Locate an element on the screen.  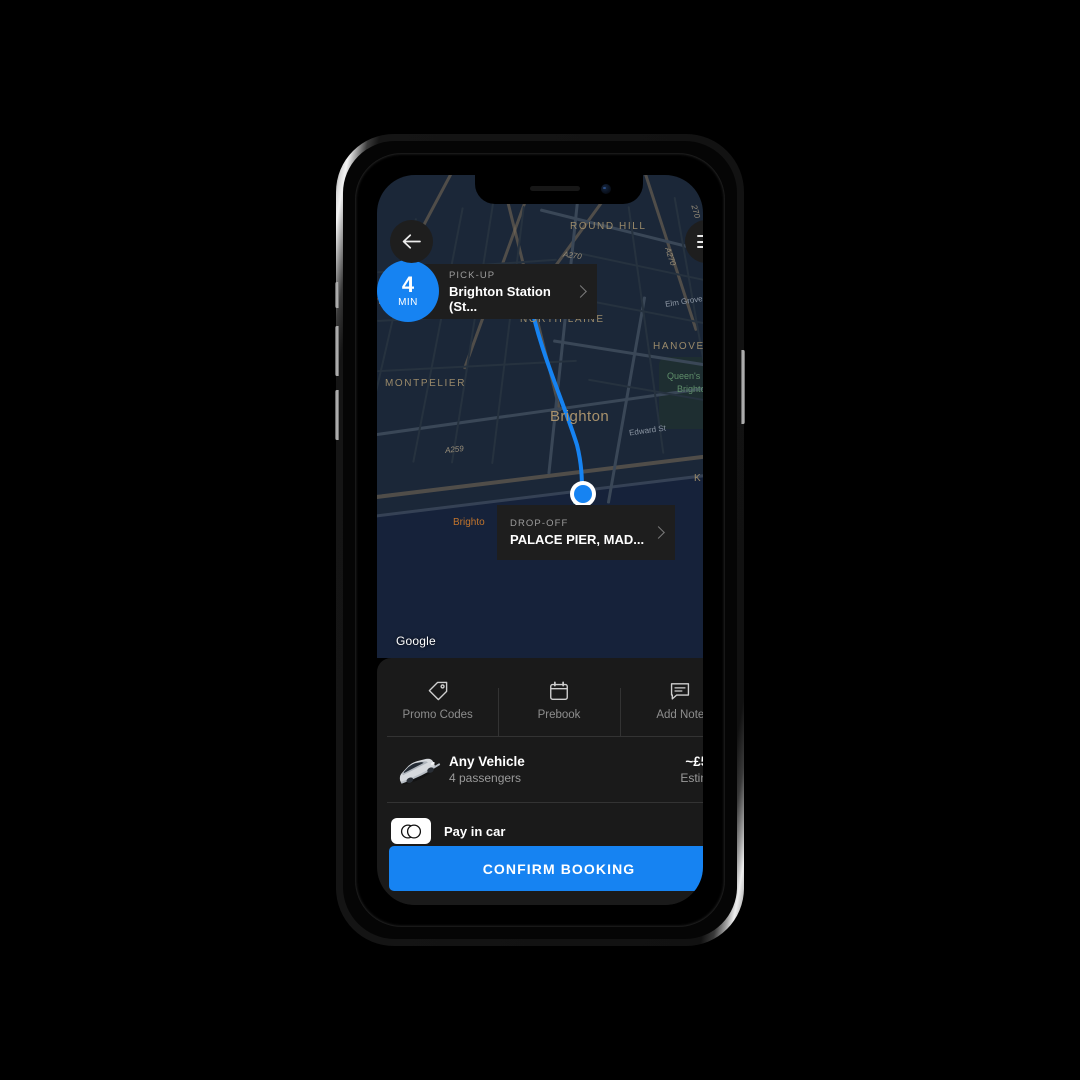
prebook-button: Prebook is located at coordinates (558, 708).